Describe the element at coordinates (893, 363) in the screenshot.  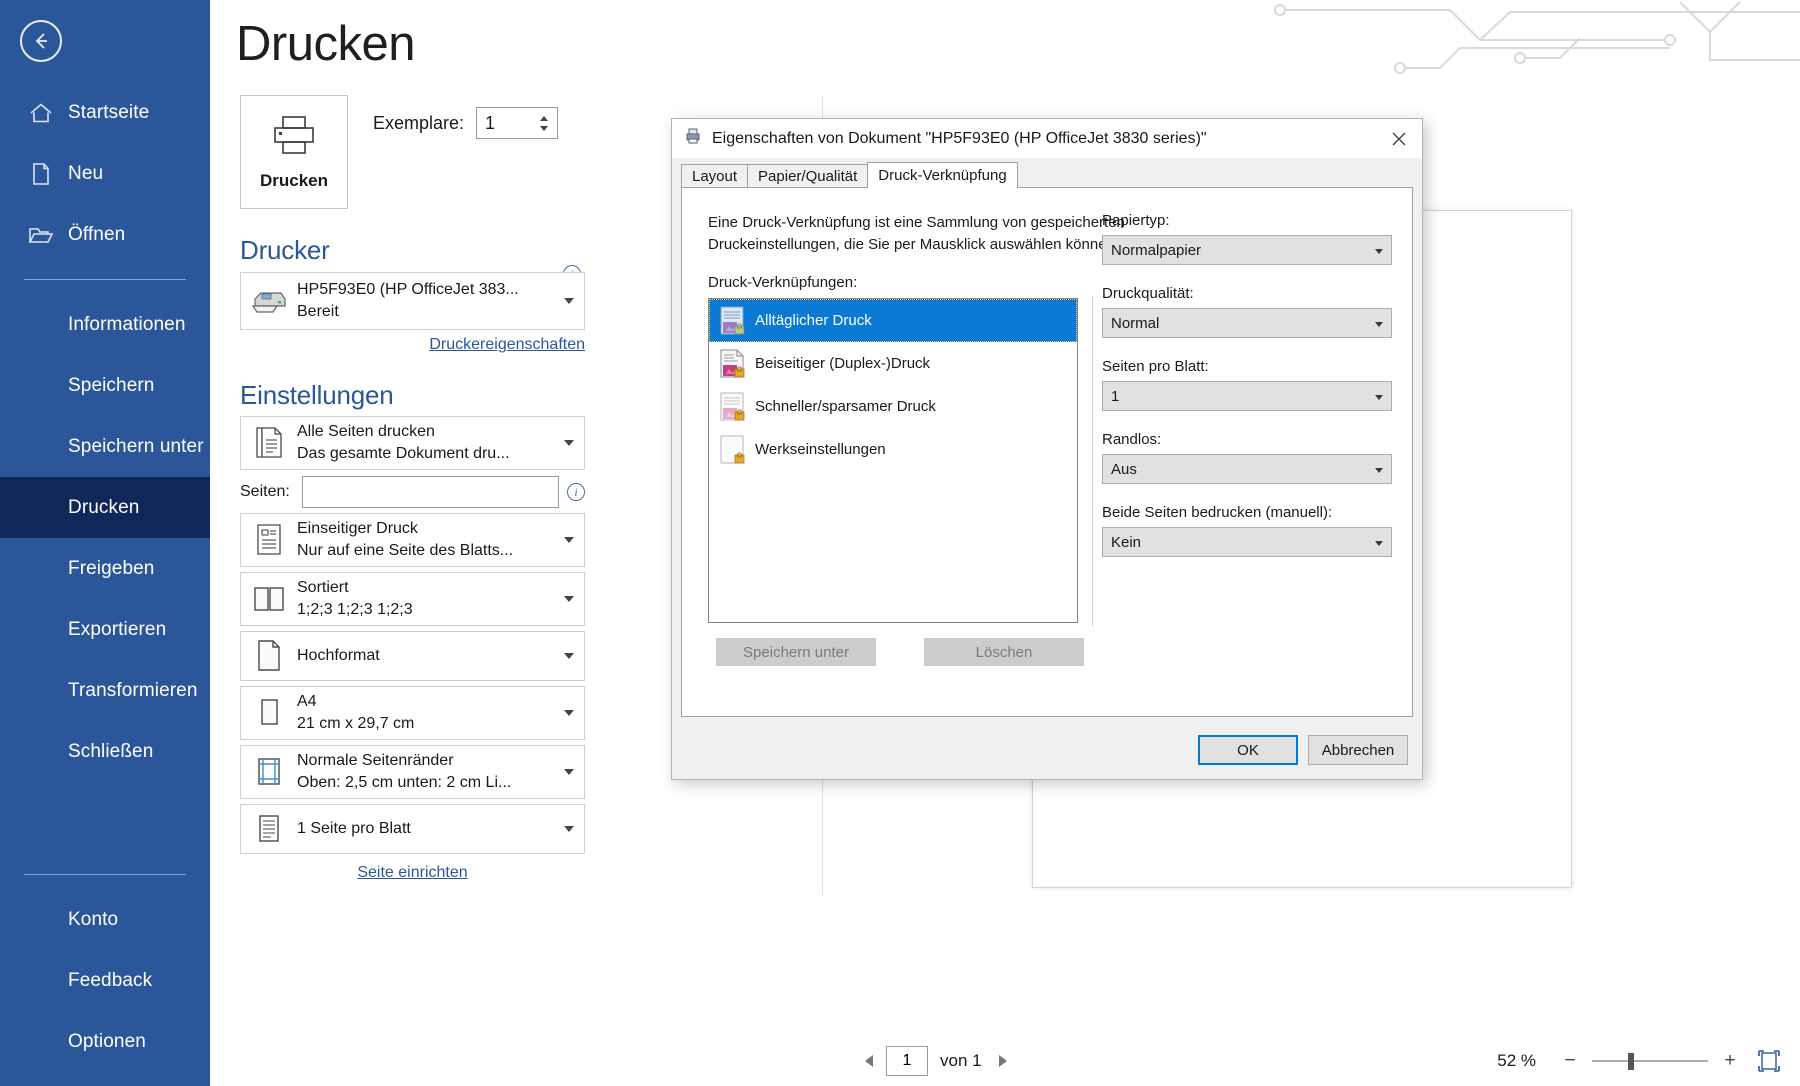
I see `list-item-duplex: Beiseitiger (Duplex-)Druck` at that location.